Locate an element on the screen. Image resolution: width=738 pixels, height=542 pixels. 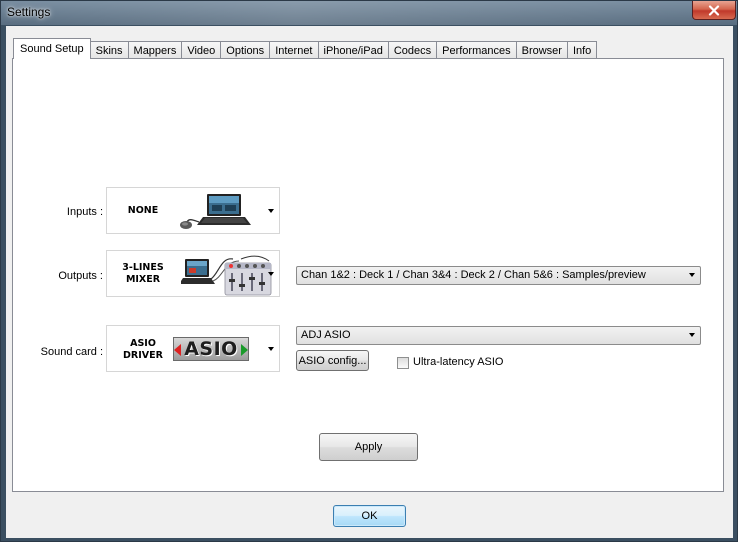
close-icon is located at coordinates (714, 10).